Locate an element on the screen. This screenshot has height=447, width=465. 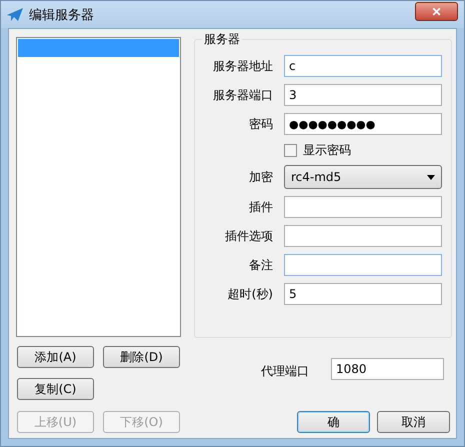
field-label: 加密 is located at coordinates (260, 177).